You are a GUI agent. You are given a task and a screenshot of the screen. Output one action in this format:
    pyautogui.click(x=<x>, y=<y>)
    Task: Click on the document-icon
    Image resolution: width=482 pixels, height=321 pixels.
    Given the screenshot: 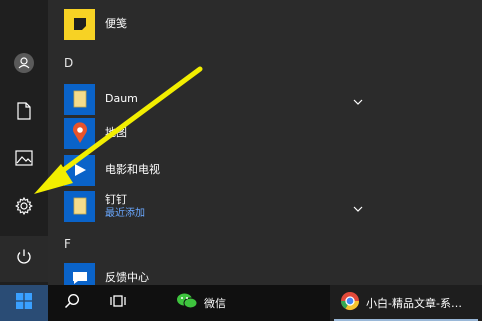 What is the action you would take?
    pyautogui.click(x=24, y=113)
    